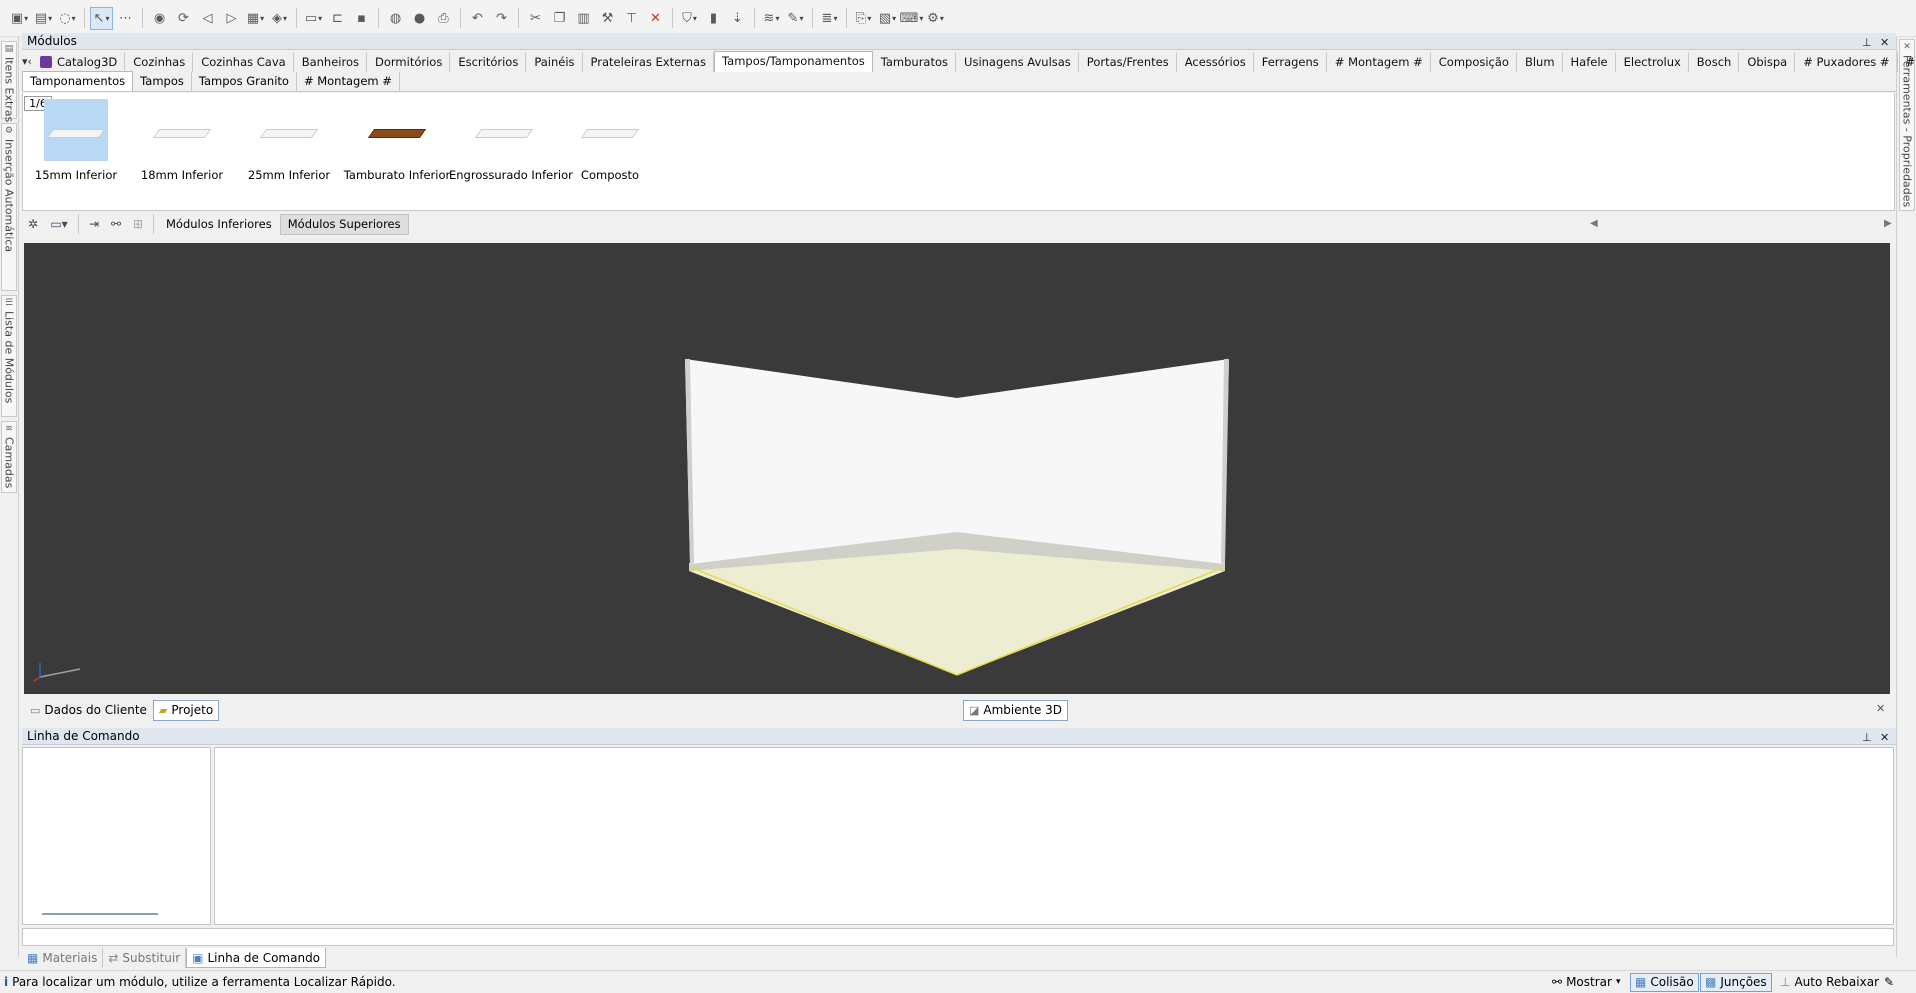 The height and width of the screenshot is (993, 1916). I want to click on insert-icon: ⇥, so click(94, 224).